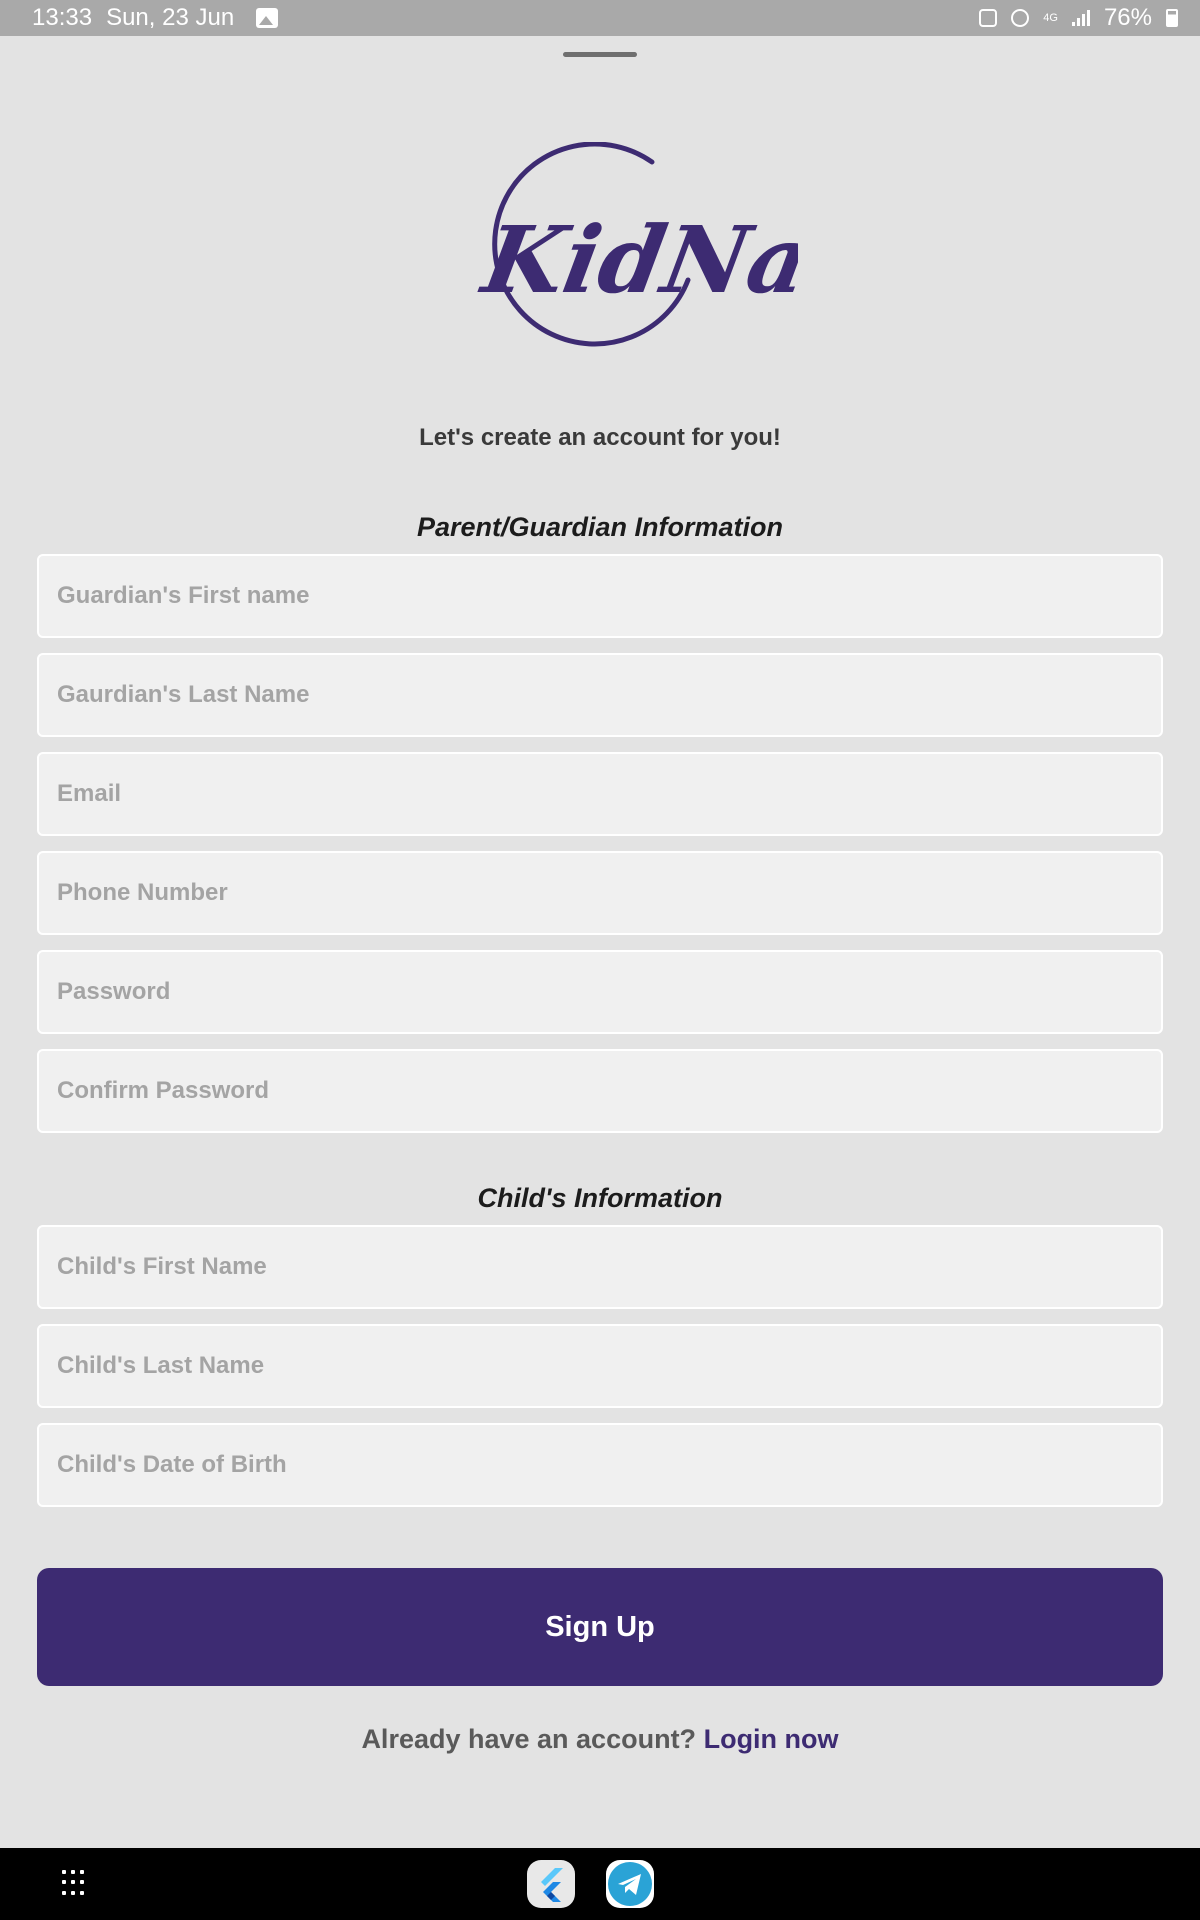 This screenshot has height=1920, width=1200. What do you see at coordinates (170, 17) in the screenshot?
I see `status-date: Sun, 23 Jun` at bounding box center [170, 17].